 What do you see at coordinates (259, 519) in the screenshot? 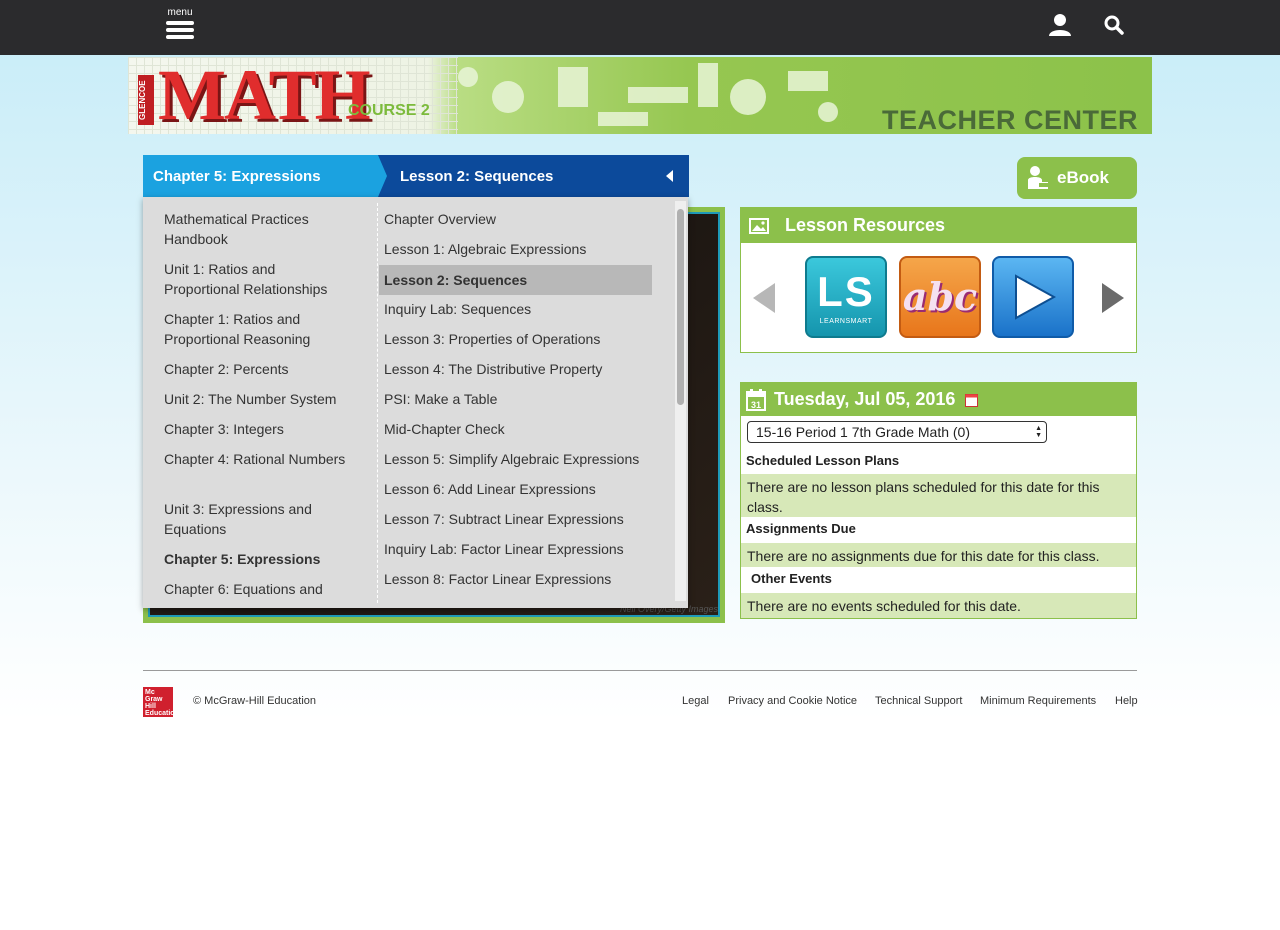
I see `chapter-list-item: Unit 3: Expressions and Equations` at bounding box center [259, 519].